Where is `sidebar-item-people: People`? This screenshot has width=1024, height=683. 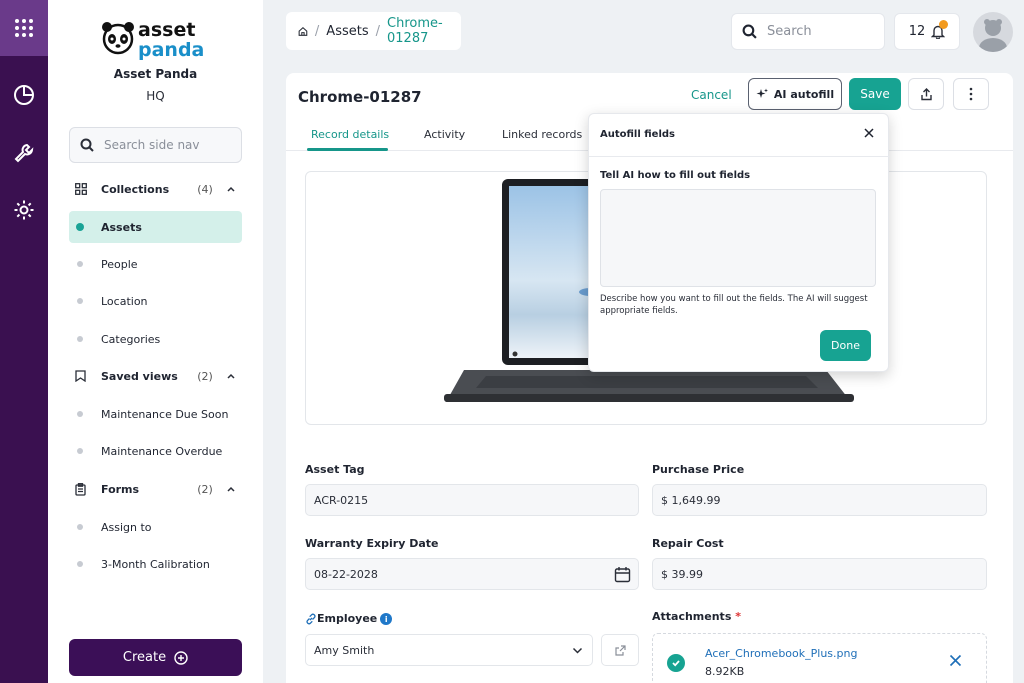 sidebar-item-people: People is located at coordinates (155, 264).